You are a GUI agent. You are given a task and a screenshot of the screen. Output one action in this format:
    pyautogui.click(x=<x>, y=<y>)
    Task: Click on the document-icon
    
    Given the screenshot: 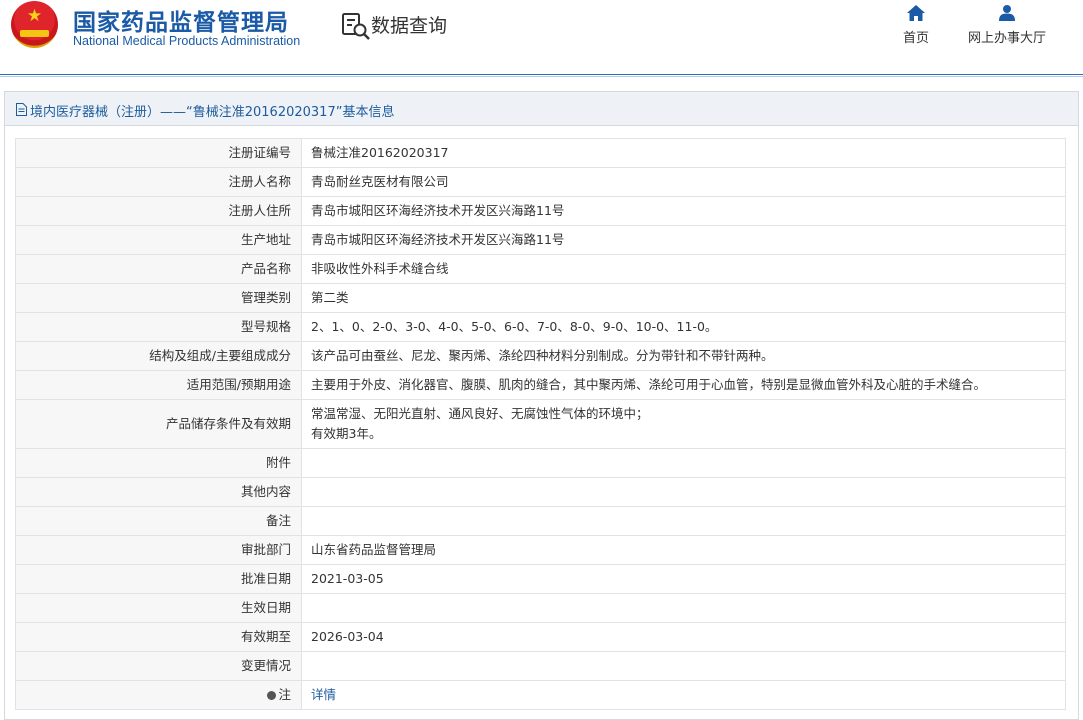 What is the action you would take?
    pyautogui.click(x=21, y=109)
    